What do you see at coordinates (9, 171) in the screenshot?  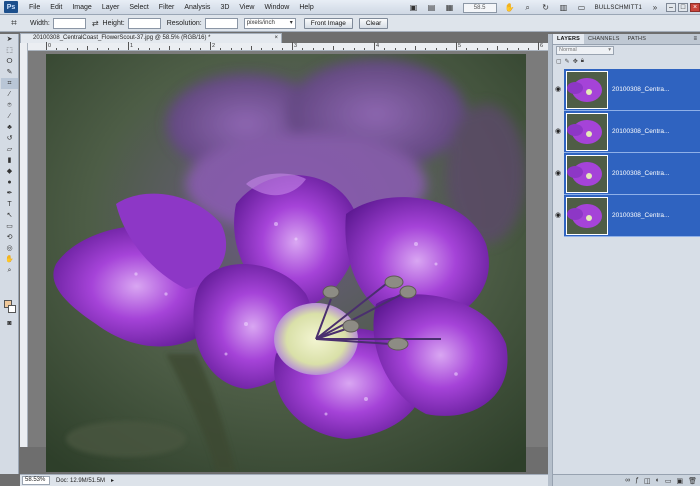 I see `blur-tool-icon: ◆` at bounding box center [9, 171].